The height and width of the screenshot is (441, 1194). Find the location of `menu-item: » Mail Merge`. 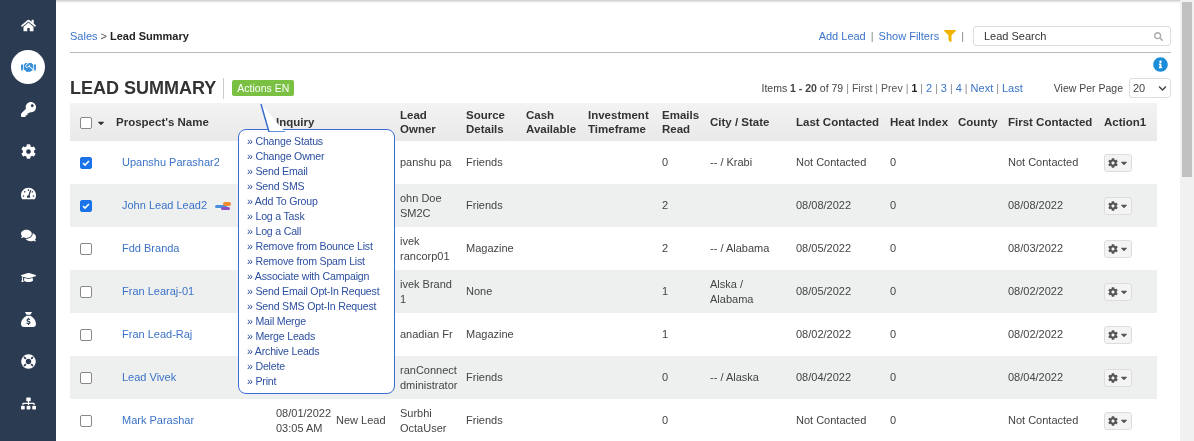

menu-item: » Mail Merge is located at coordinates (318, 321).